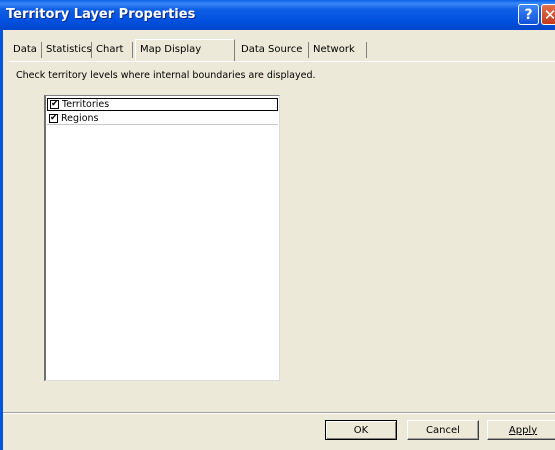 The width and height of the screenshot is (555, 450). What do you see at coordinates (67, 50) in the screenshot?
I see `tab-statistics: Statistics` at bounding box center [67, 50].